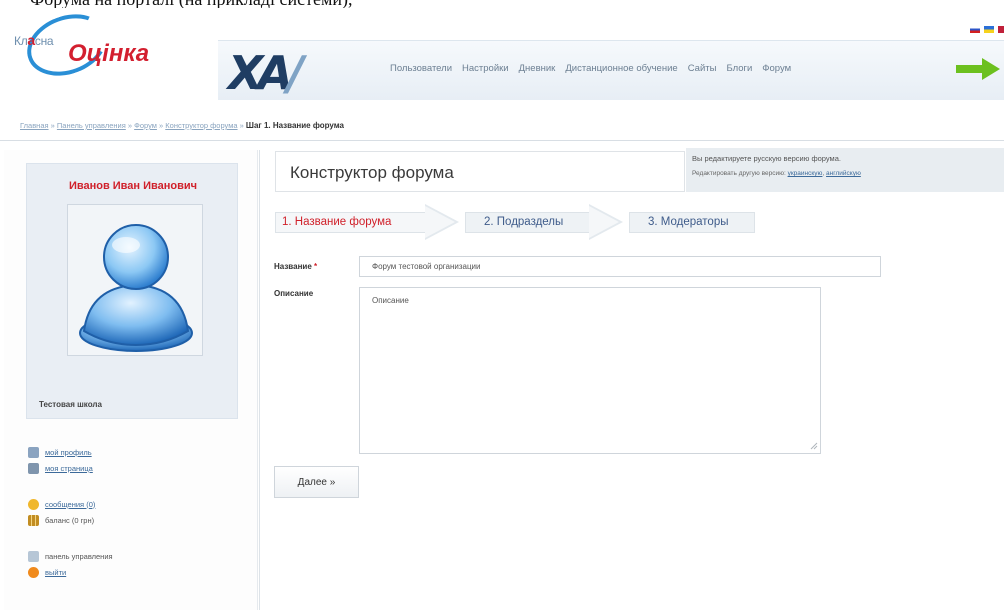  Describe the element at coordinates (138, 556) in the screenshot. I see `sidebar-item-control-panel: панель управления` at that location.